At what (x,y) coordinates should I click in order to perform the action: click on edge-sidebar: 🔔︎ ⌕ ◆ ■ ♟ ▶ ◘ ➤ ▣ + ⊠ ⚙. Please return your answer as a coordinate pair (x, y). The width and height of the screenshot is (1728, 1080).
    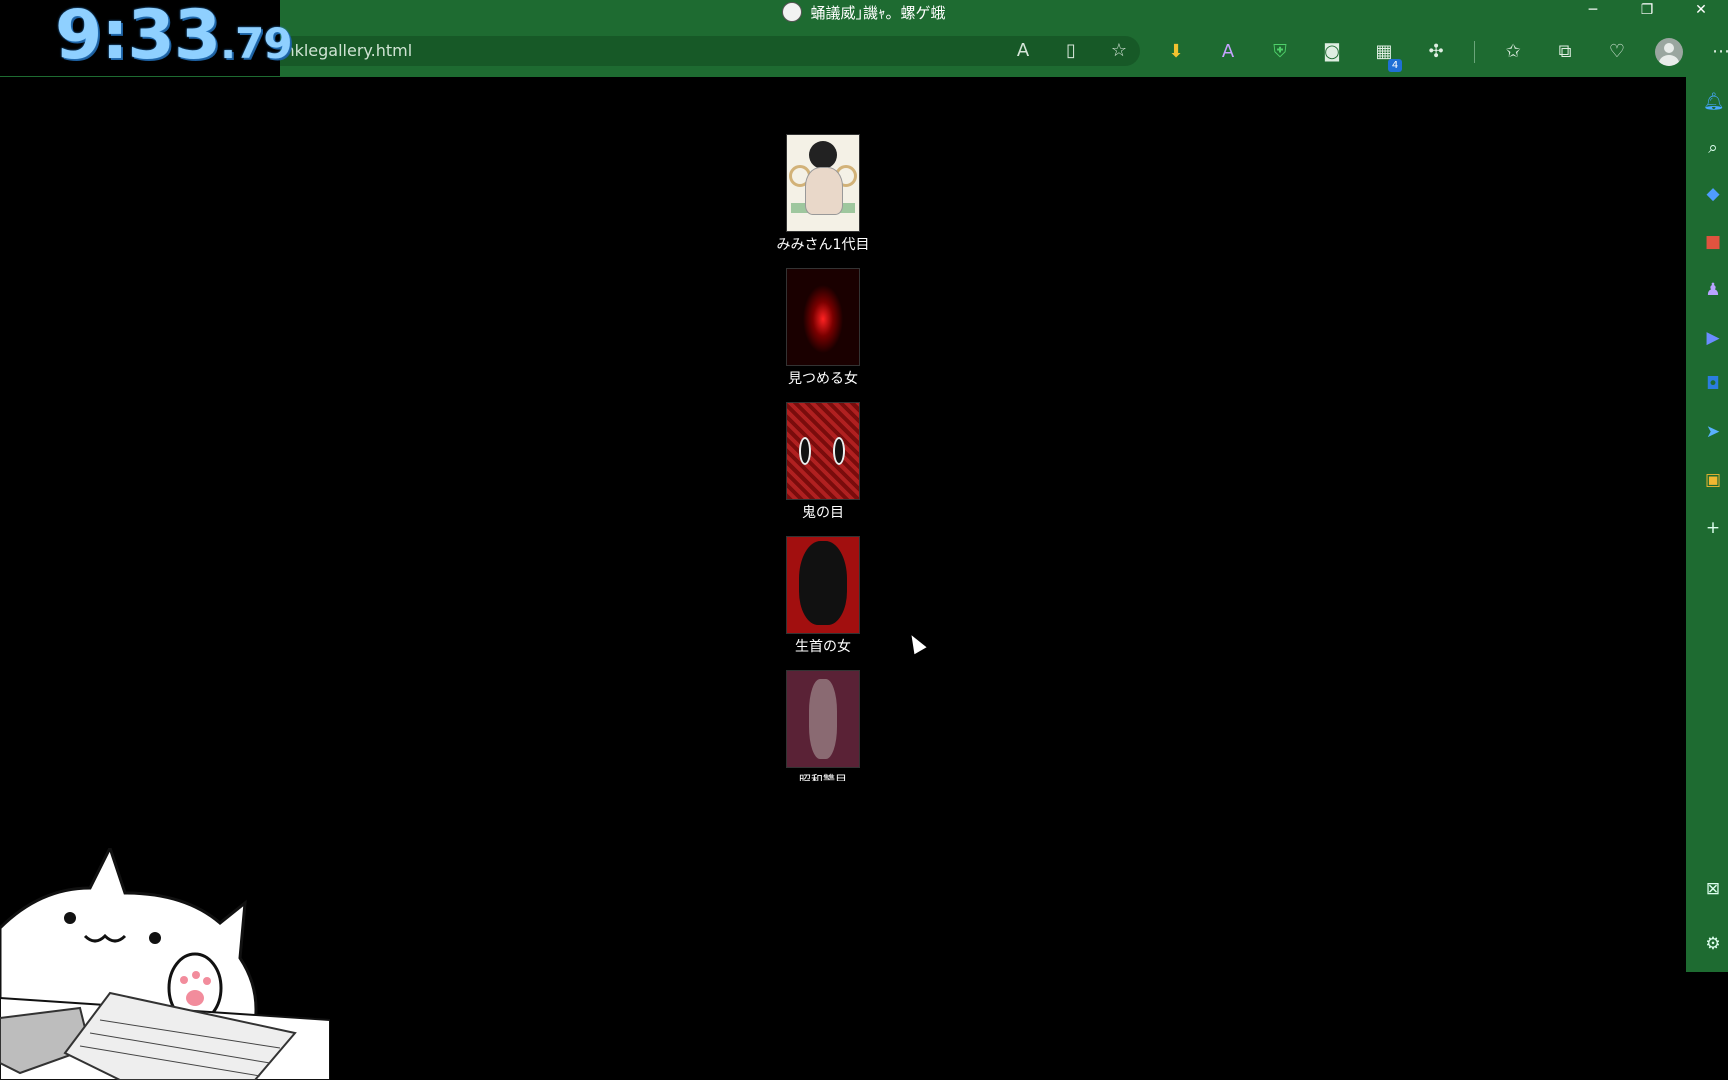
    Looking at the image, I should click on (1707, 524).